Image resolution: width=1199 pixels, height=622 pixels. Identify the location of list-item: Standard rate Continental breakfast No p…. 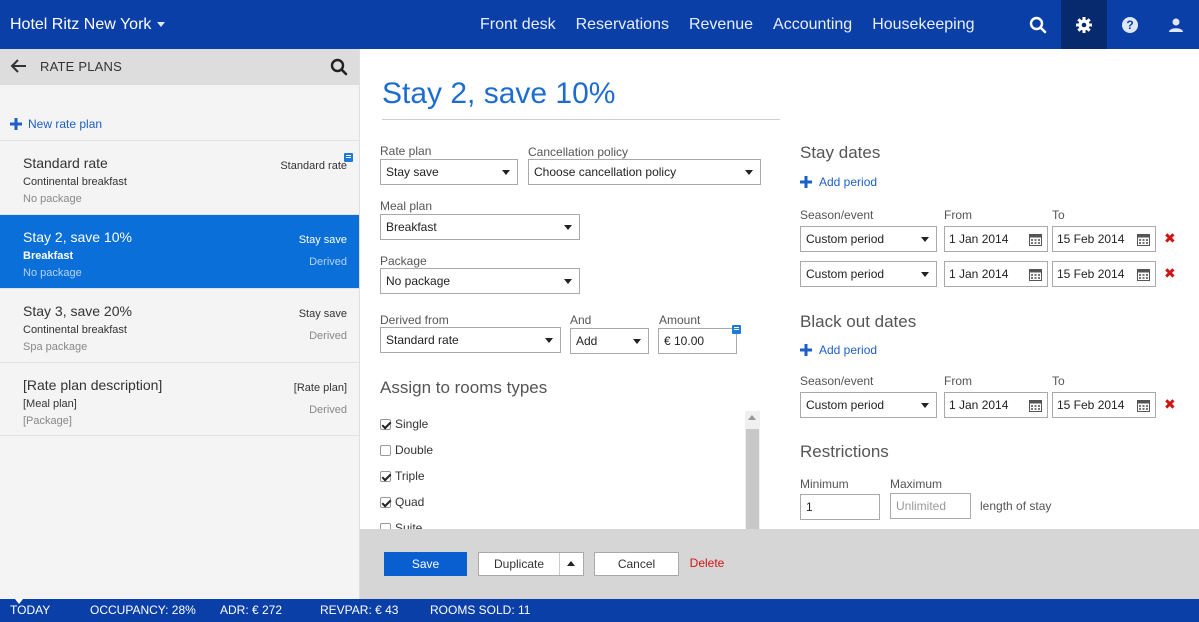
(179, 177).